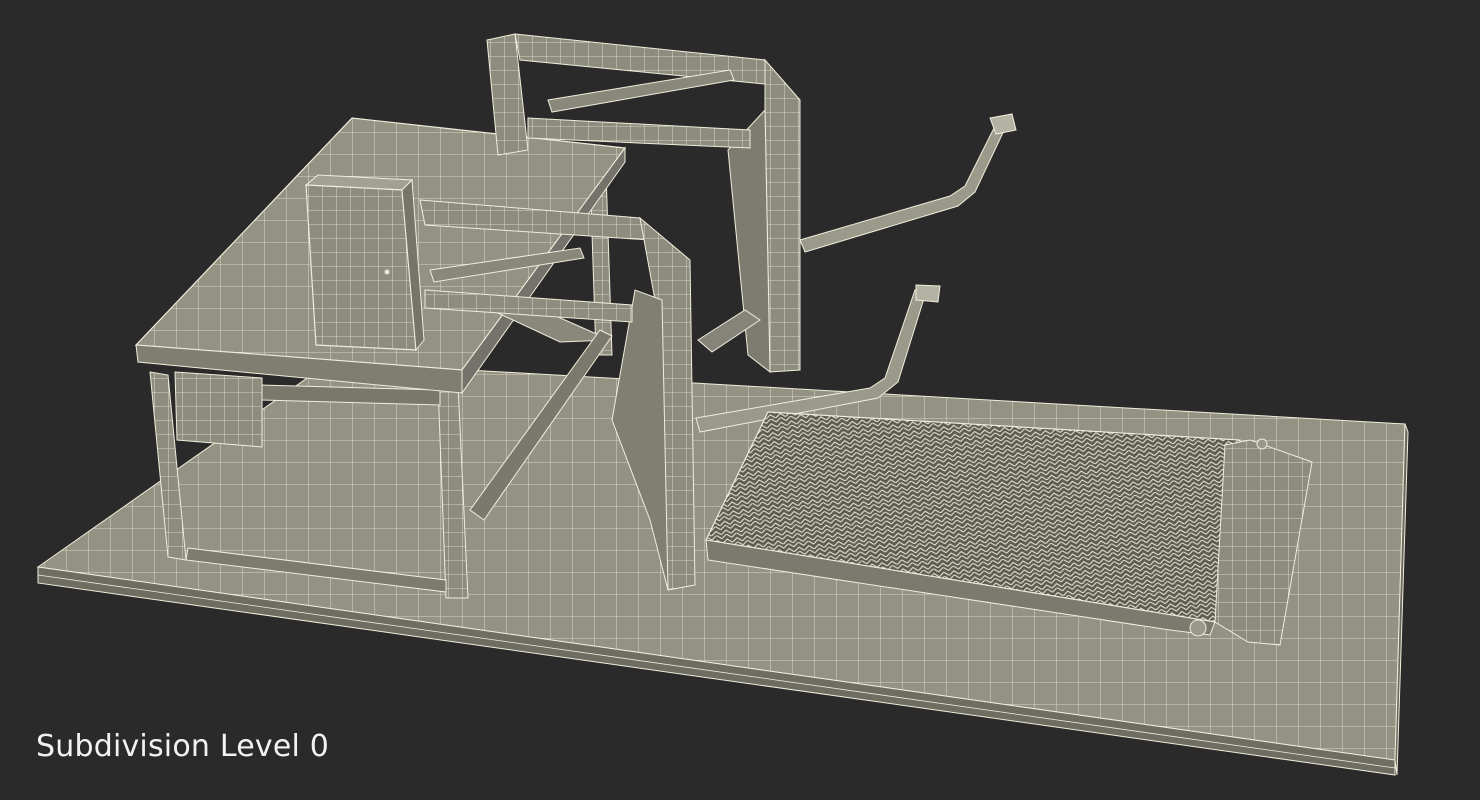 This screenshot has height=800, width=1480. Describe the element at coordinates (183, 746) in the screenshot. I see `viewport-caption: Subdivision Level 0` at that location.